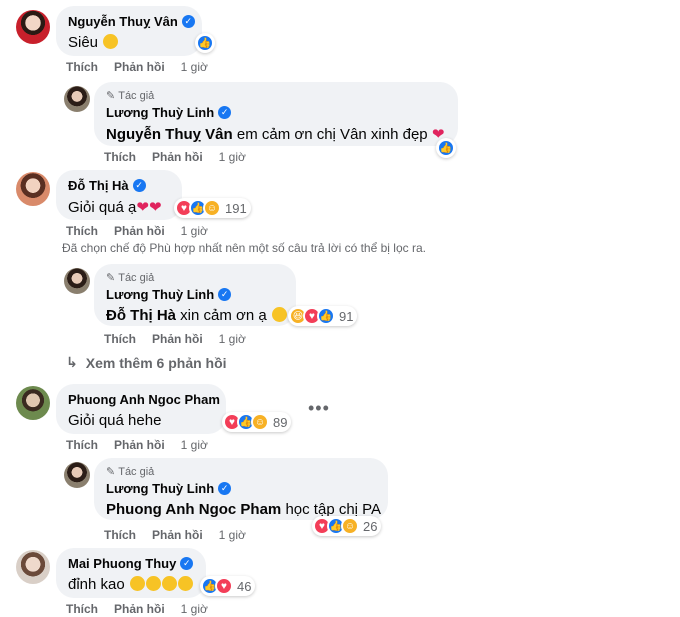  I want to click on emoji-smiling-hearts-icon, so click(111, 41).